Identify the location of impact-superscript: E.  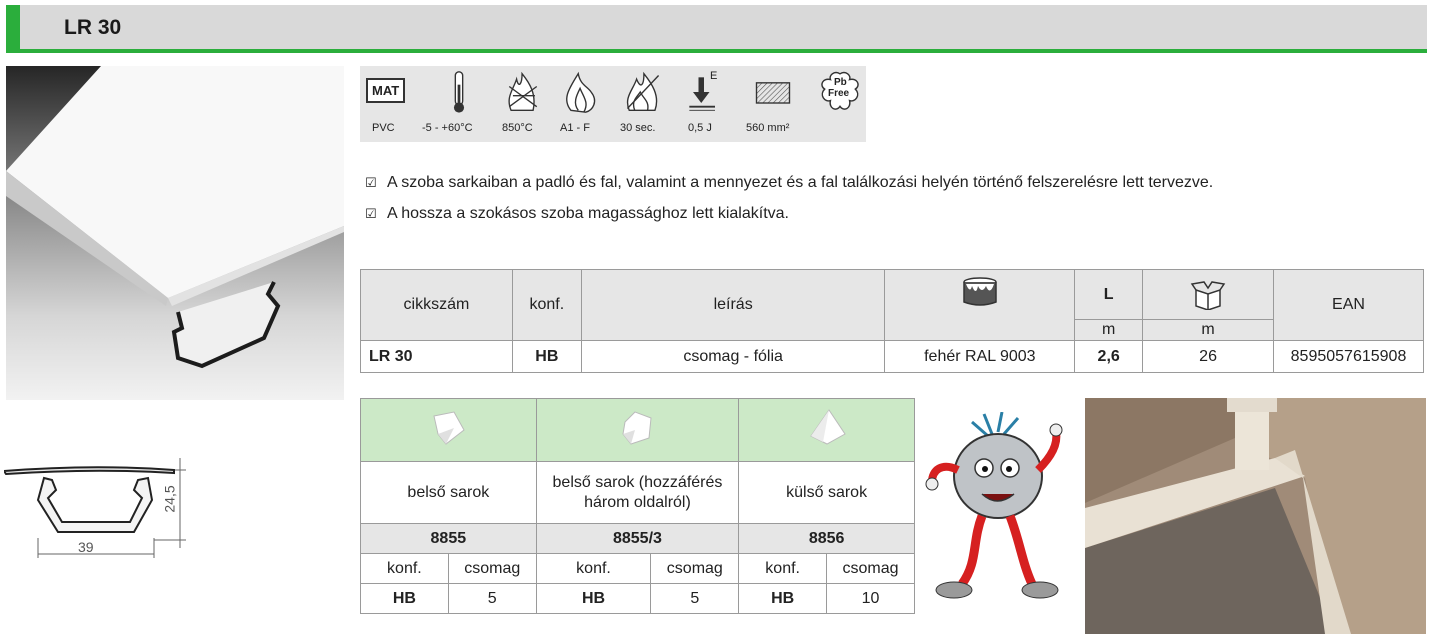
(714, 76).